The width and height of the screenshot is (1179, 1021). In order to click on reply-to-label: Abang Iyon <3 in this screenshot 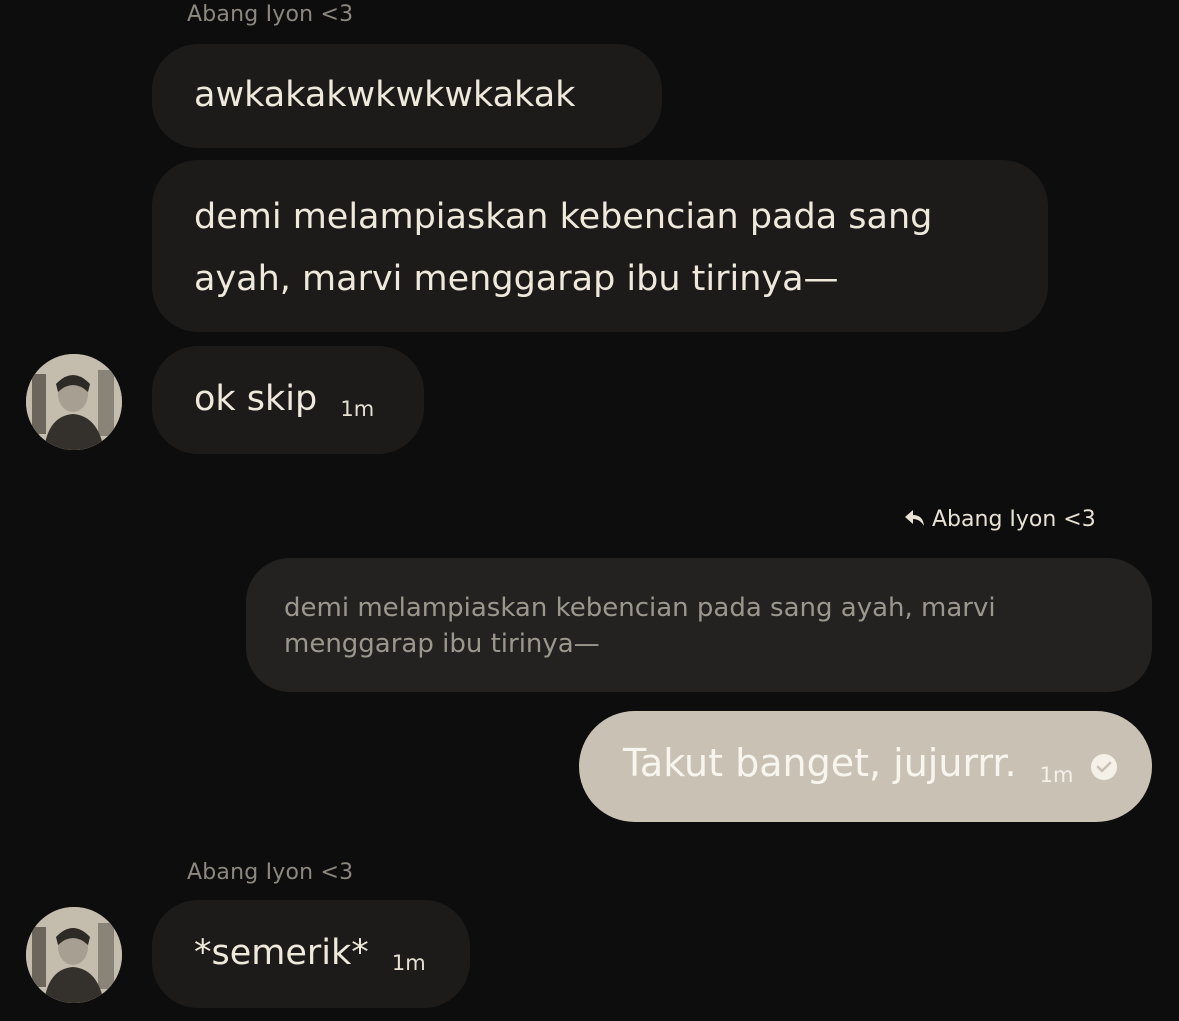, I will do `click(1000, 520)`.